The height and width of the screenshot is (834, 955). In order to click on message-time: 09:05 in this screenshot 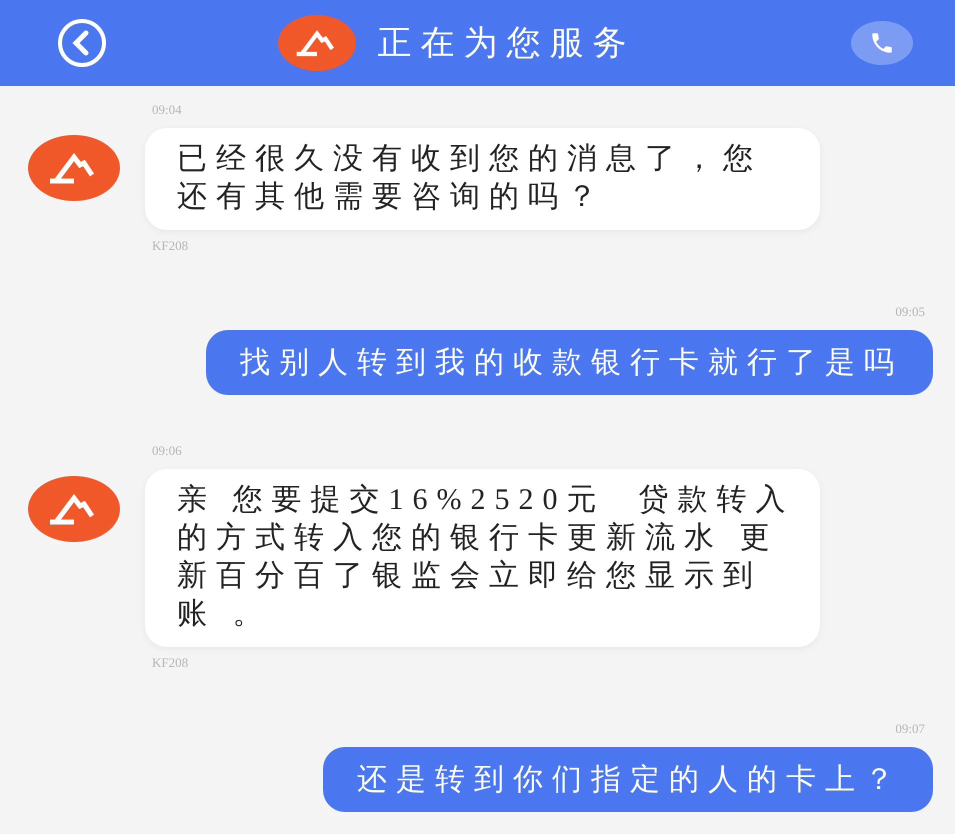, I will do `click(910, 312)`.